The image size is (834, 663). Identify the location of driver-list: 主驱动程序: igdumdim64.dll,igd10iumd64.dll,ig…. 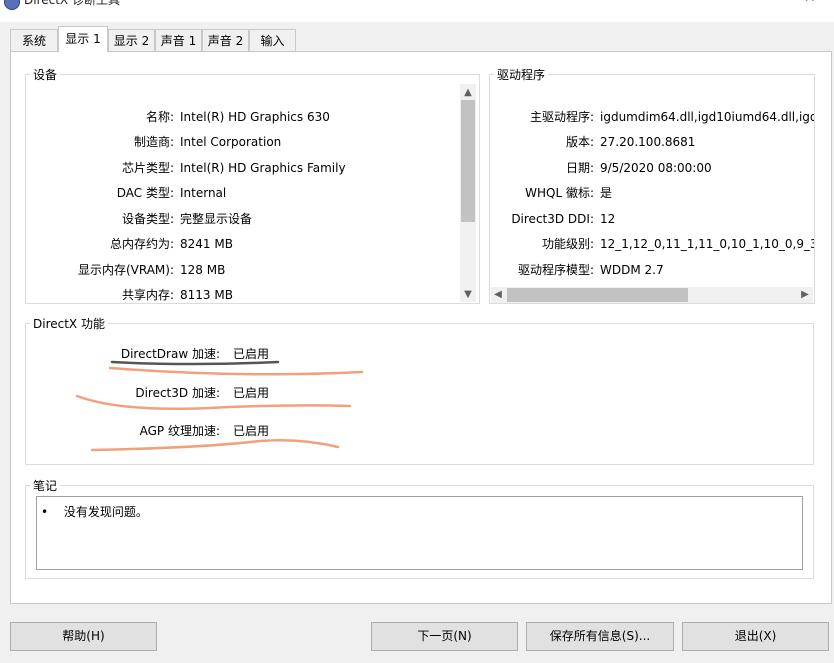
(652, 192).